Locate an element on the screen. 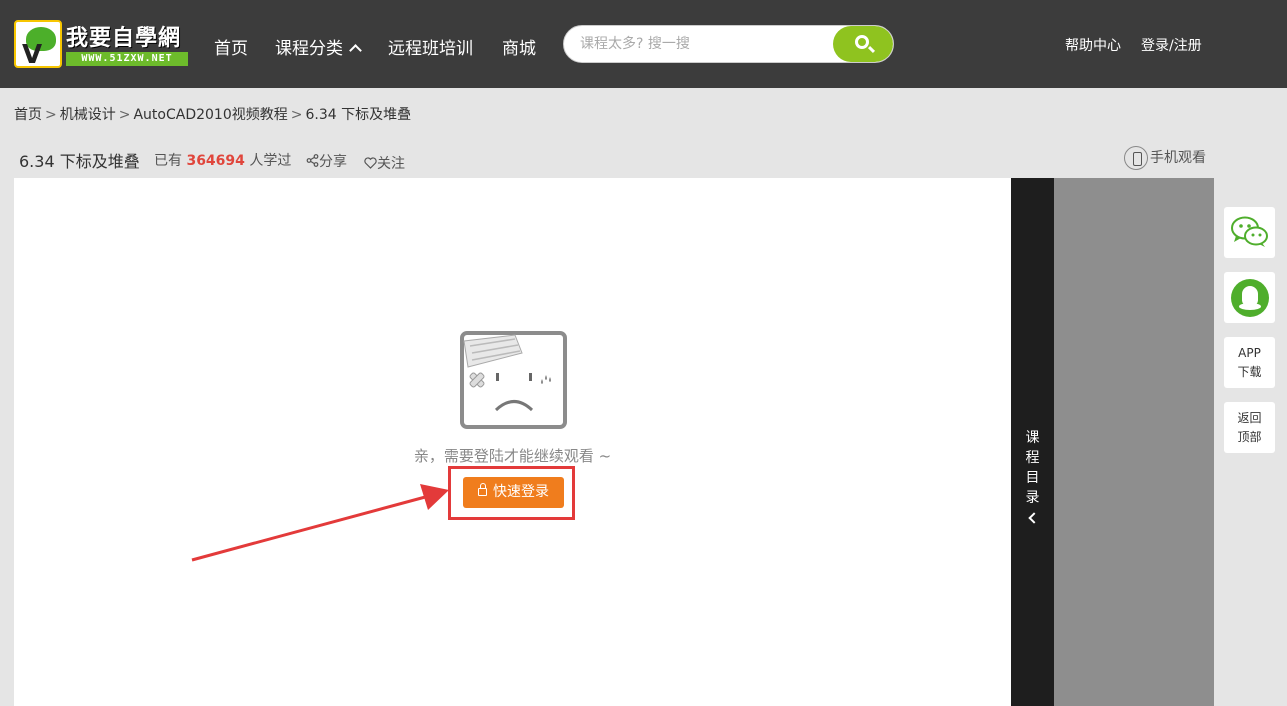 The height and width of the screenshot is (706, 1287). learners-number: 364694 is located at coordinates (215, 161).